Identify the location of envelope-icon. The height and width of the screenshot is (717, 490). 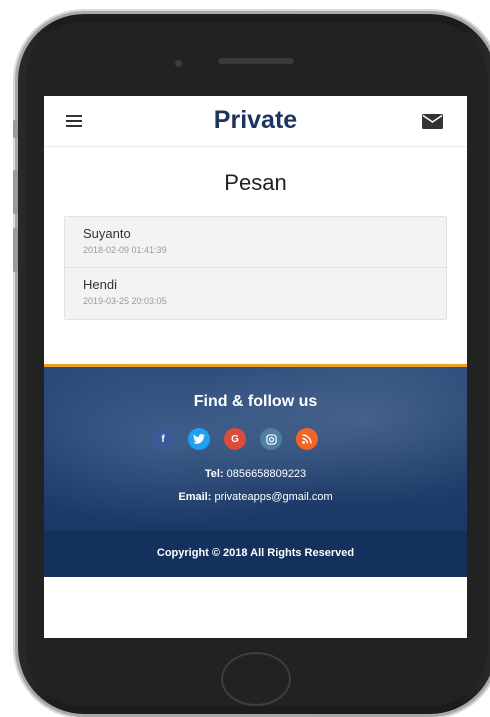
(432, 121).